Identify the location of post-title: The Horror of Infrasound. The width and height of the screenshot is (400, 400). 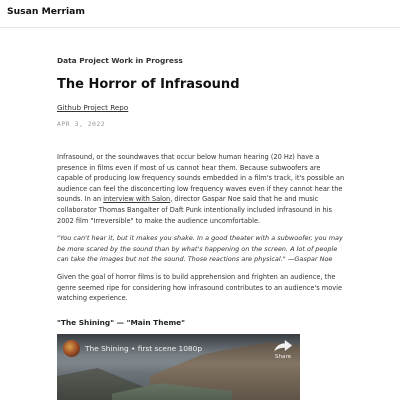
(148, 84).